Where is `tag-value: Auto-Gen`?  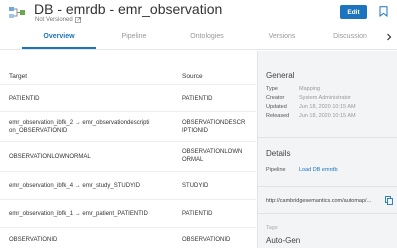
tag-value: Auto-Gen is located at coordinates (283, 240).